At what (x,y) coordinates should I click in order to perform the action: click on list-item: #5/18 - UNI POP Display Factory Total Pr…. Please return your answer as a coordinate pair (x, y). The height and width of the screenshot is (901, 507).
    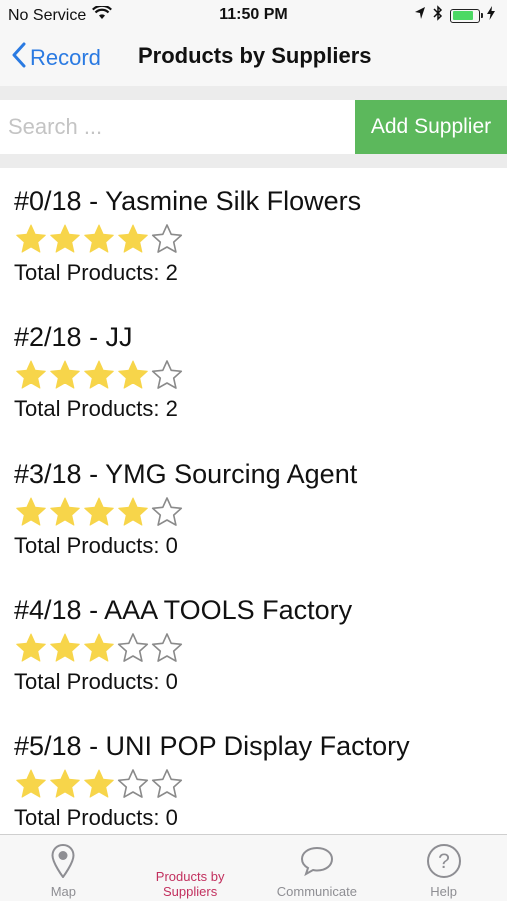
    Looking at the image, I should click on (254, 773).